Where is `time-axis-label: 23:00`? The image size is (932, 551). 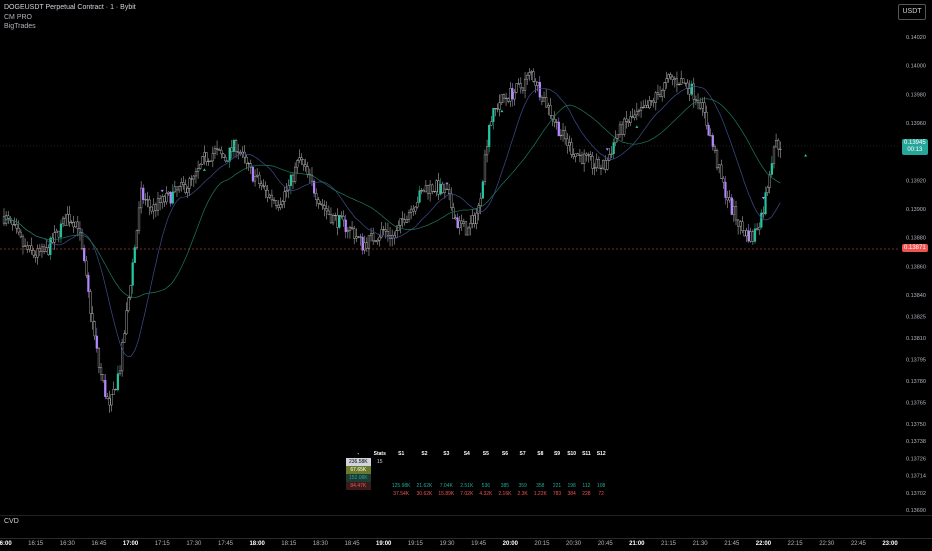
time-axis-label: 23:00 is located at coordinates (890, 544).